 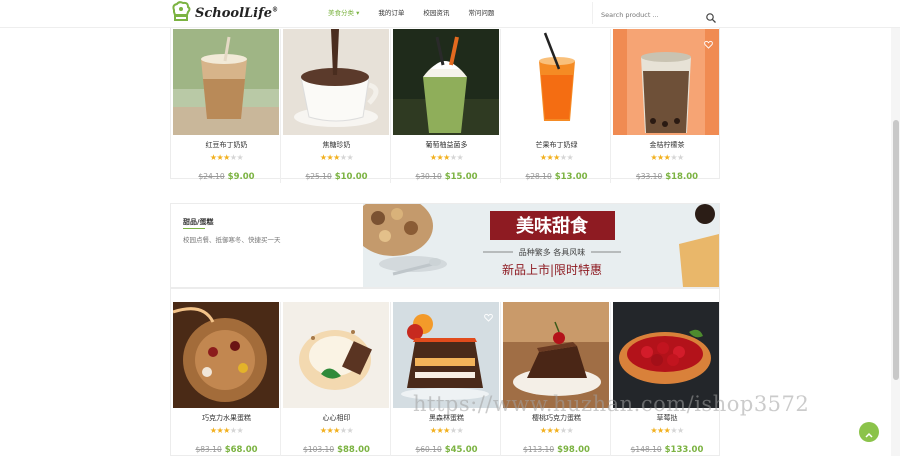 What do you see at coordinates (336, 418) in the screenshot?
I see `product-name: 心心相印` at bounding box center [336, 418].